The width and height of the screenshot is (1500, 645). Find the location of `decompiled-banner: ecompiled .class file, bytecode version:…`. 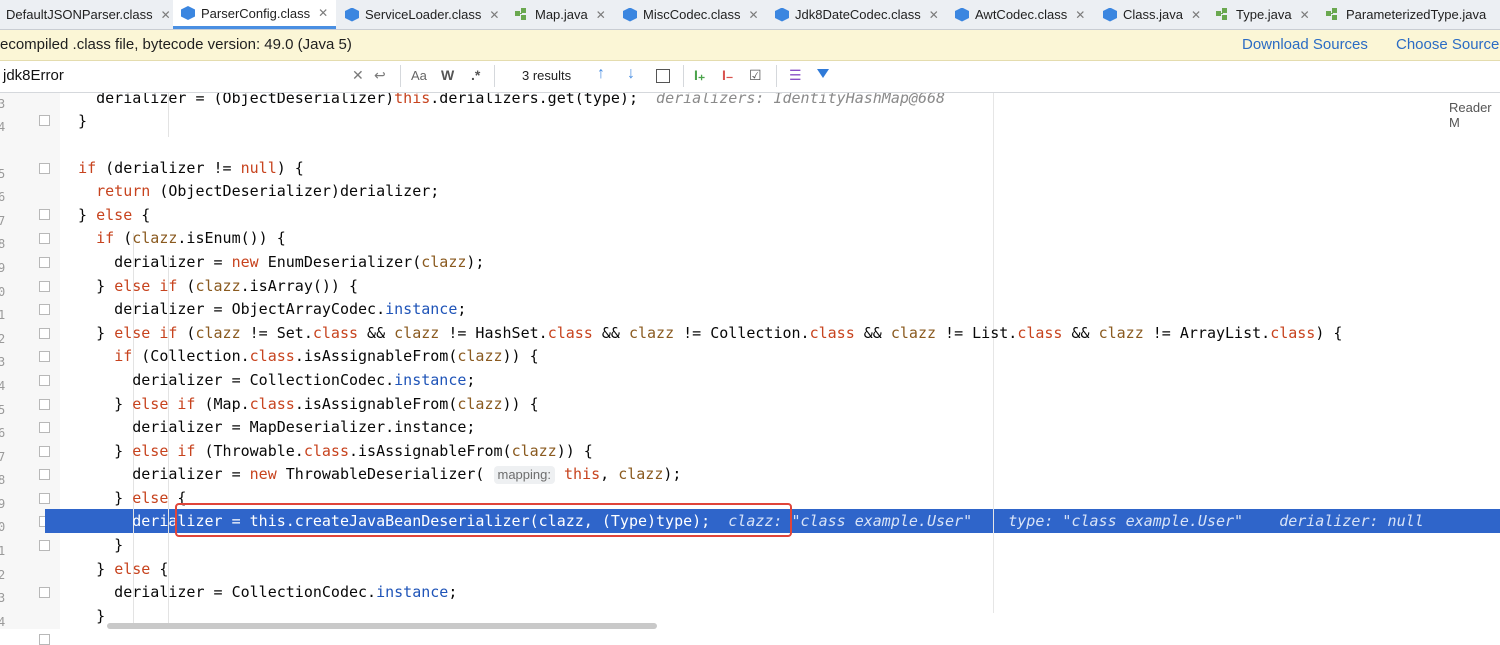

decompiled-banner: ecompiled .class file, bytecode version:… is located at coordinates (750, 45).